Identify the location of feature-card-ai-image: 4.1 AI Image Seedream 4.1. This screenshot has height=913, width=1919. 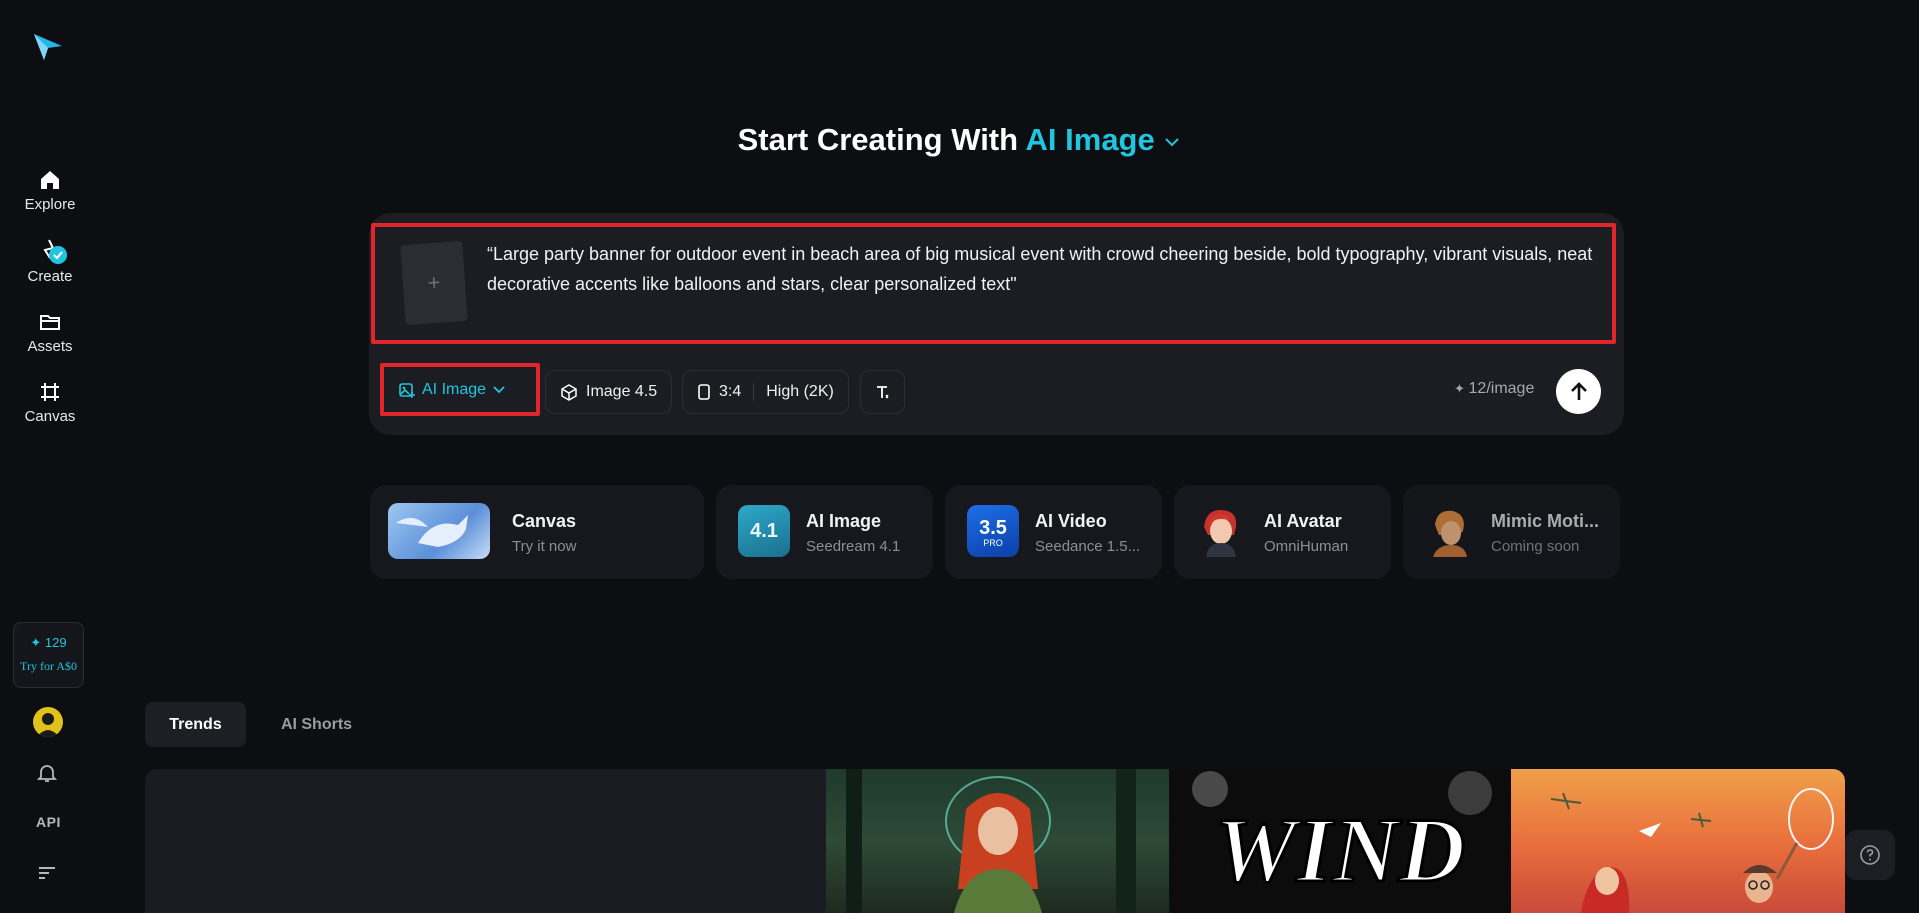
(824, 532).